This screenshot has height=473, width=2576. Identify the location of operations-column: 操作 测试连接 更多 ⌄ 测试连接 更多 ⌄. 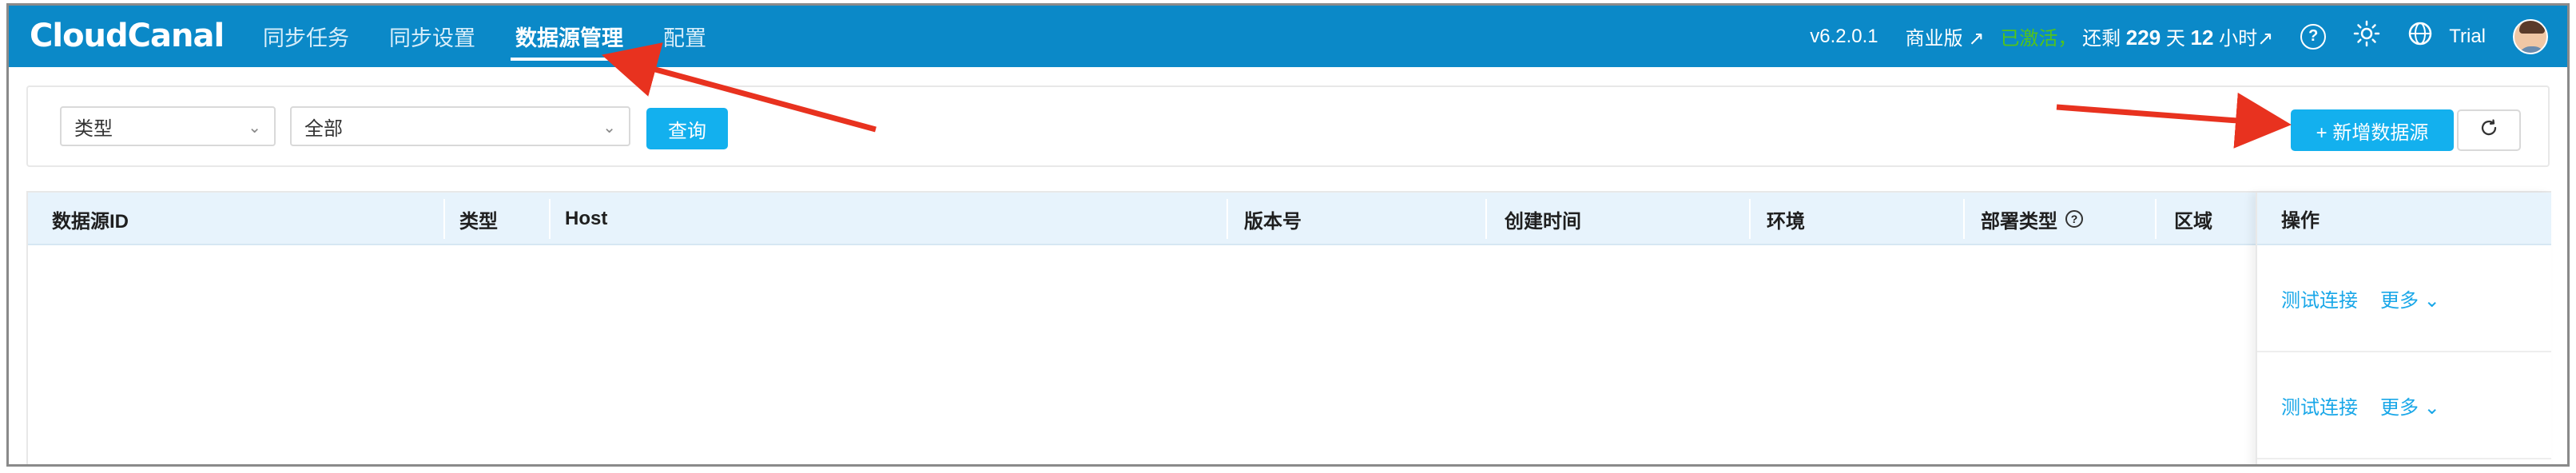
(2403, 328).